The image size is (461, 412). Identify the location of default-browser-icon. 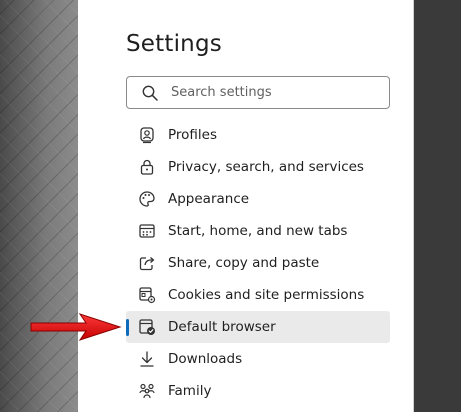
(147, 327).